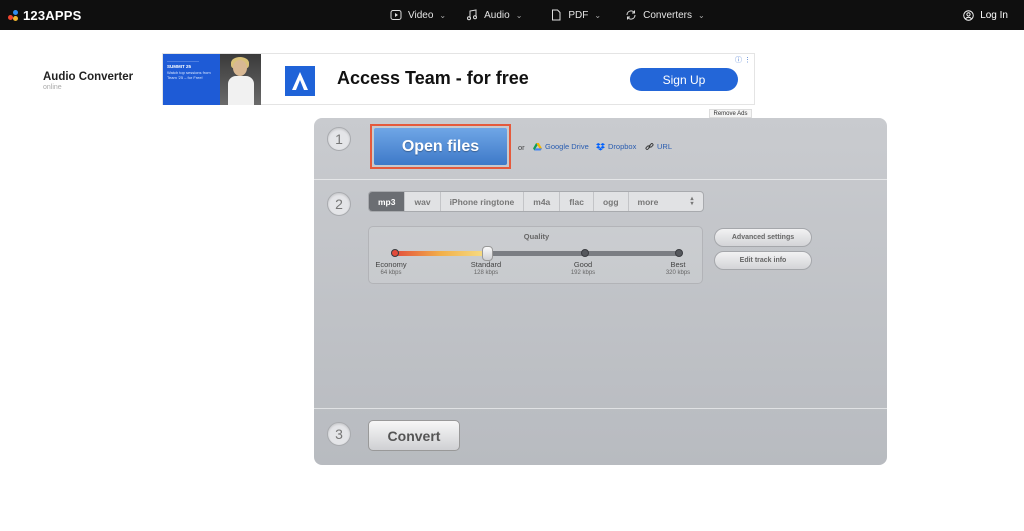  Describe the element at coordinates (396, 15) in the screenshot. I see `video-icon` at that location.